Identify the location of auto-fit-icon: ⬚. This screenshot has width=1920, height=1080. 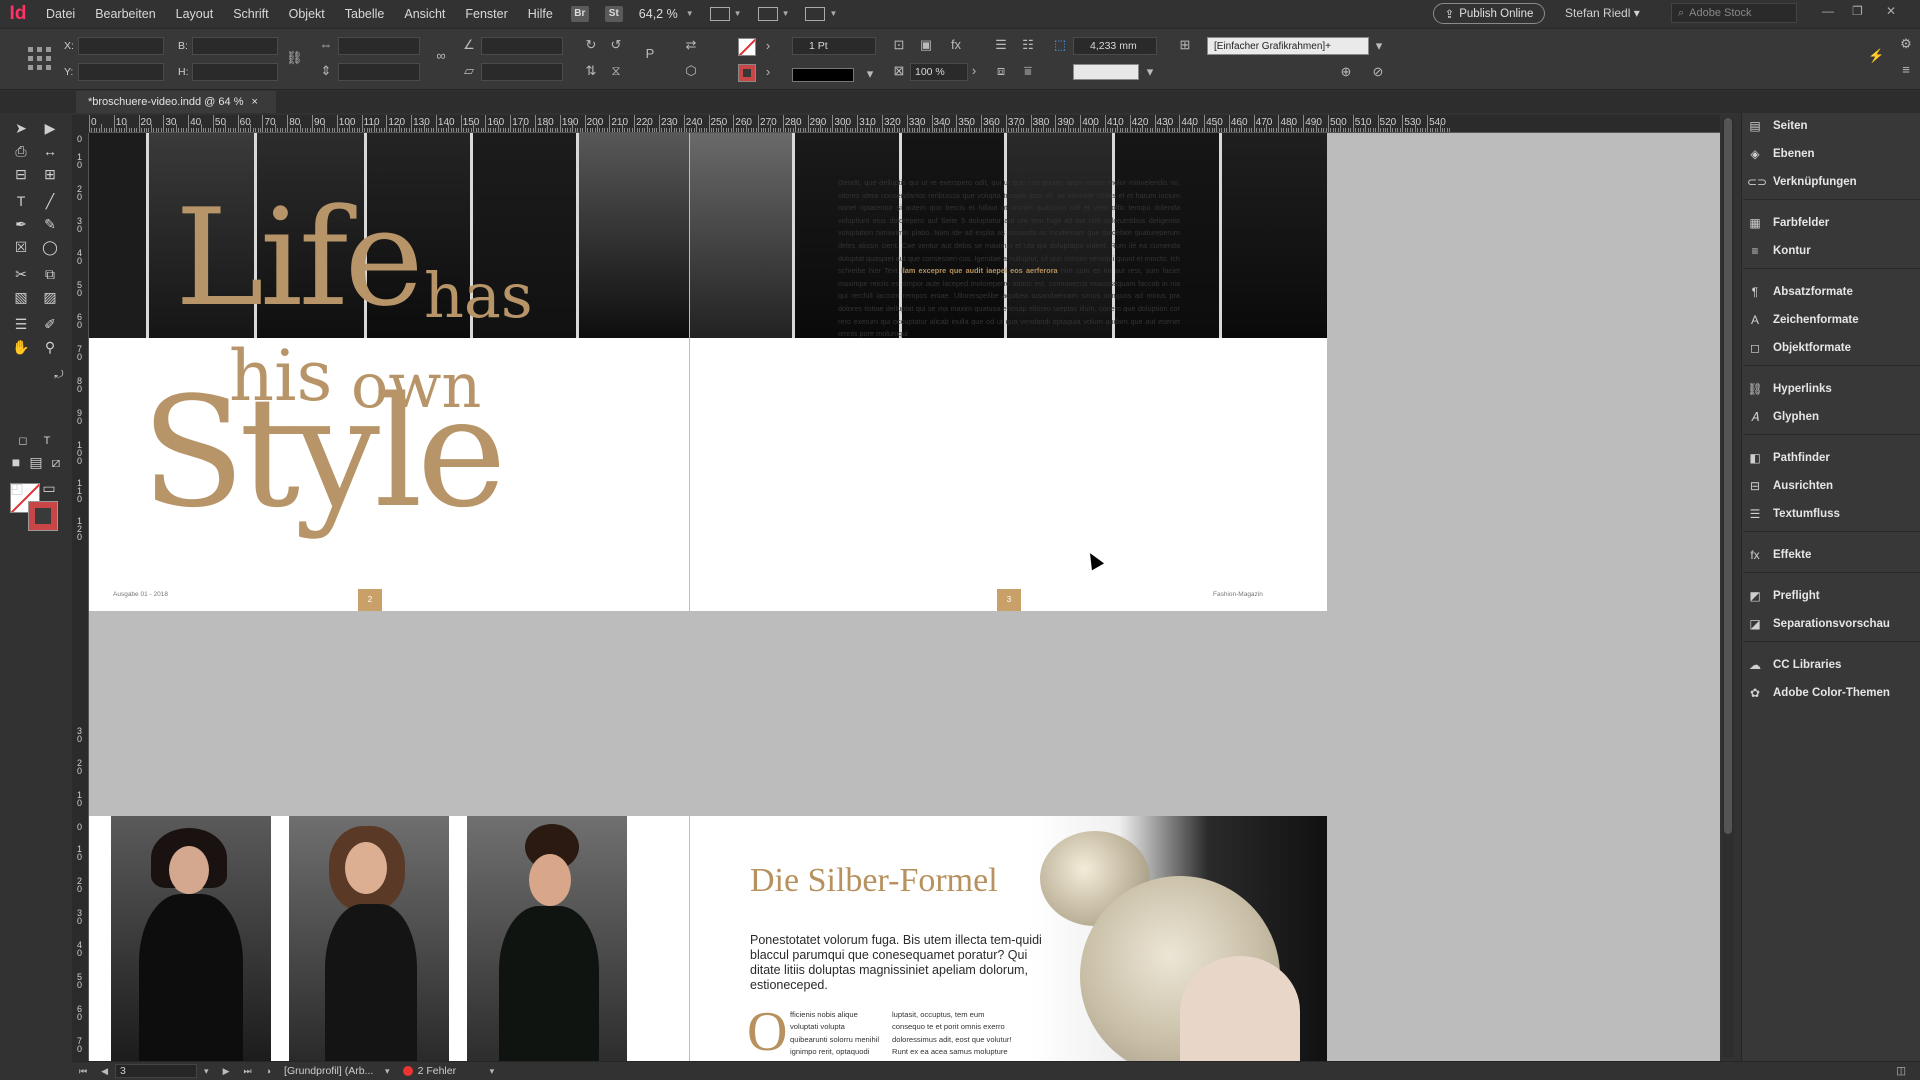
(1060, 45).